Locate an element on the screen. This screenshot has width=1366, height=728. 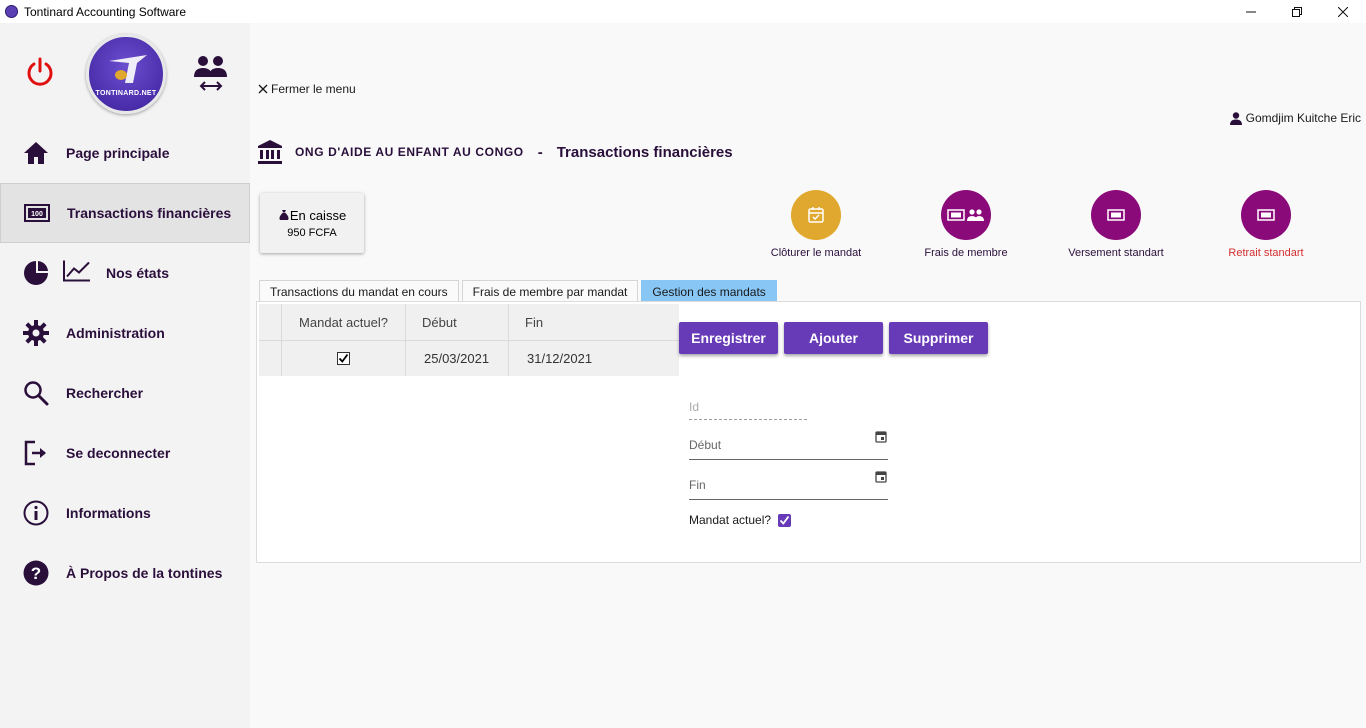
restore-icon is located at coordinates (1297, 11).